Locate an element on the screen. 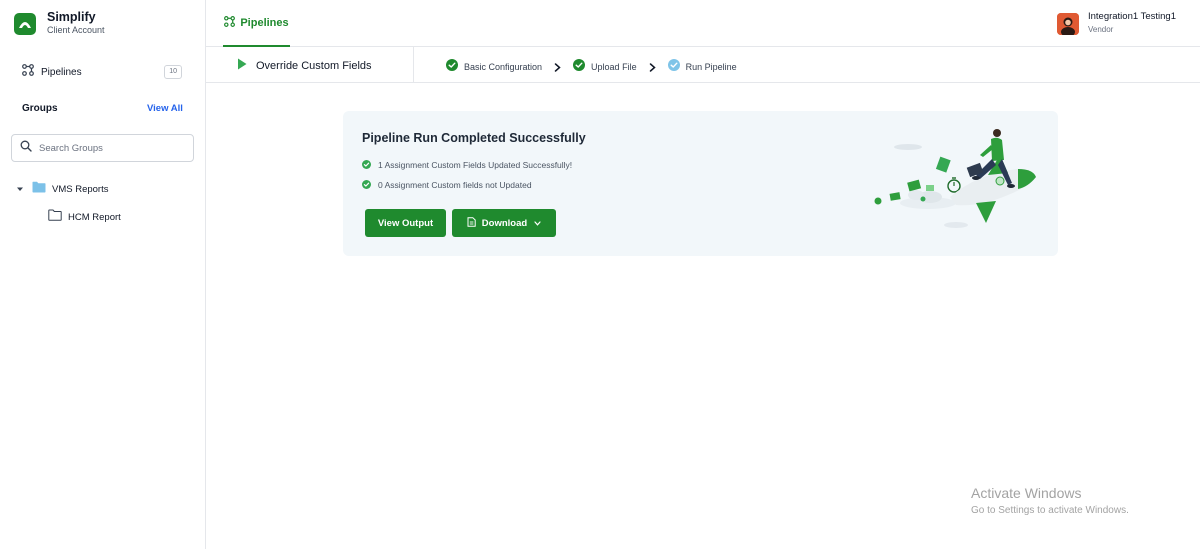  user-role: Vendor is located at coordinates (1100, 29).